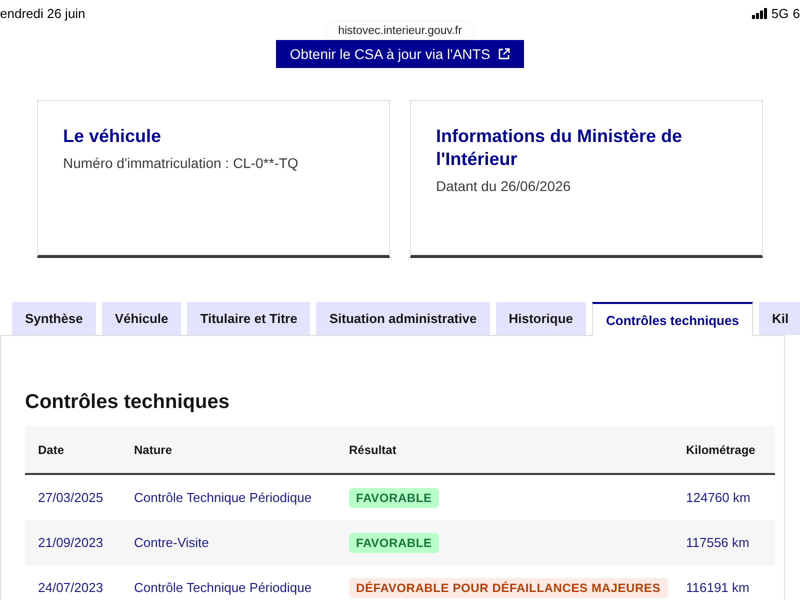 This screenshot has width=800, height=600. What do you see at coordinates (779, 318) in the screenshot?
I see `tab: Kil` at bounding box center [779, 318].